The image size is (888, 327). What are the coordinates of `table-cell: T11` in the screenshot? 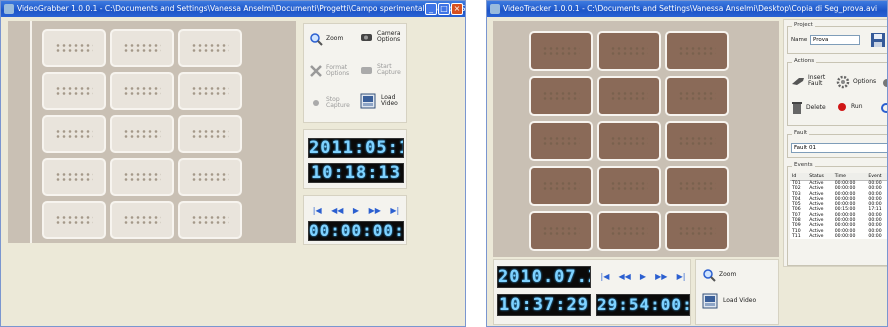 It's located at (796, 236).